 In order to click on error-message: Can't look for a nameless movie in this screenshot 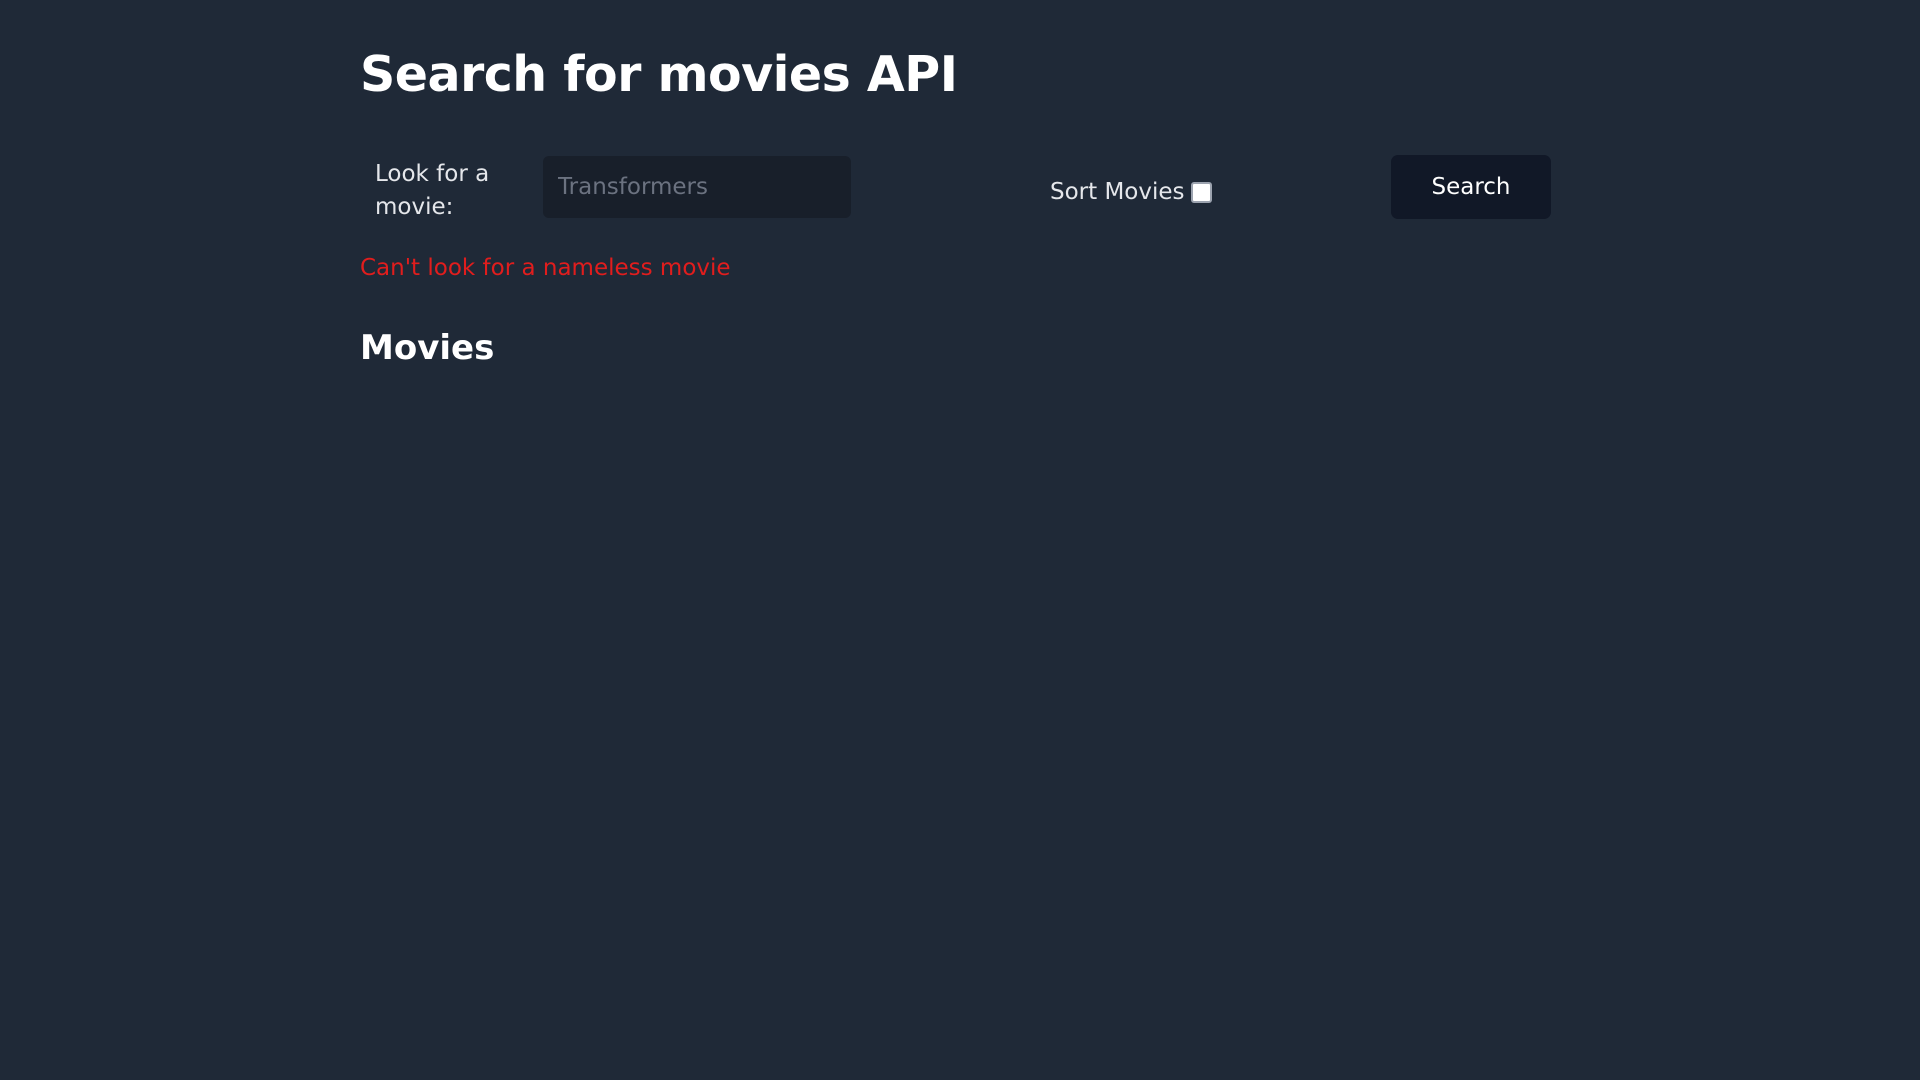, I will do `click(545, 268)`.